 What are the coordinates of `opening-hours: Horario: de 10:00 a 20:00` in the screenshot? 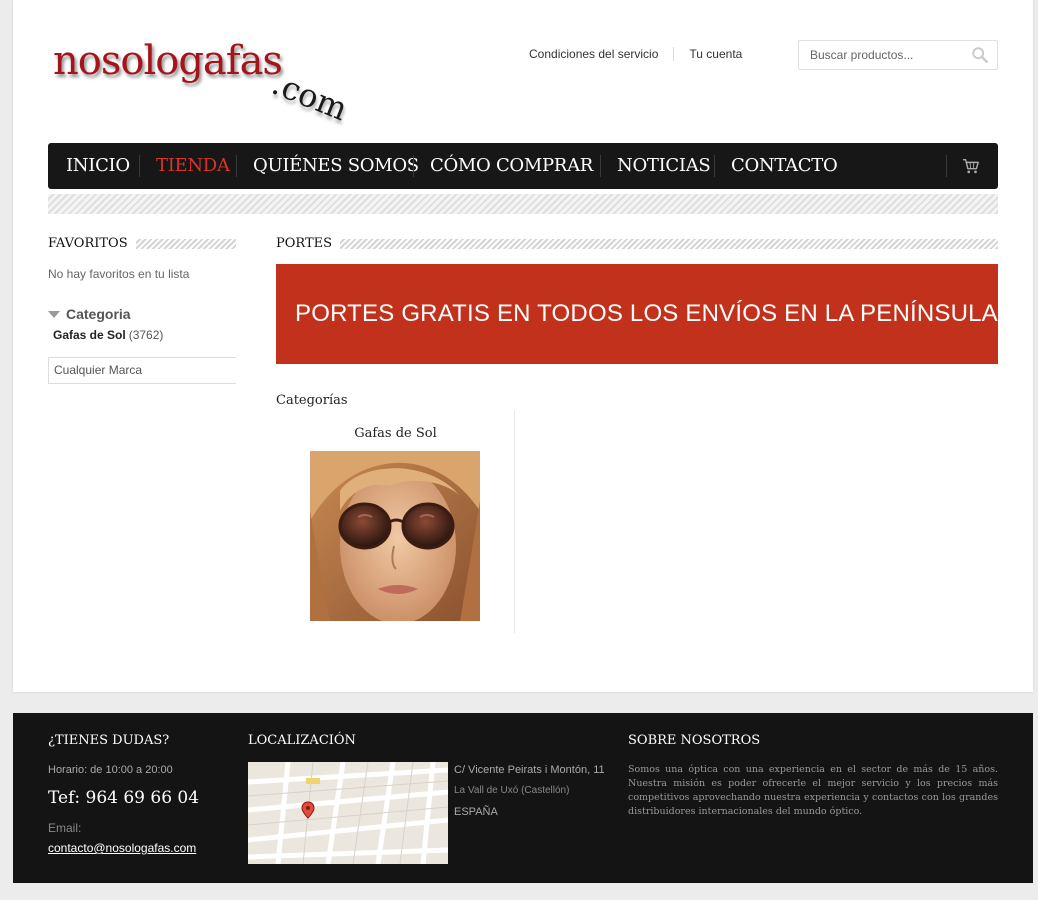 It's located at (110, 770).